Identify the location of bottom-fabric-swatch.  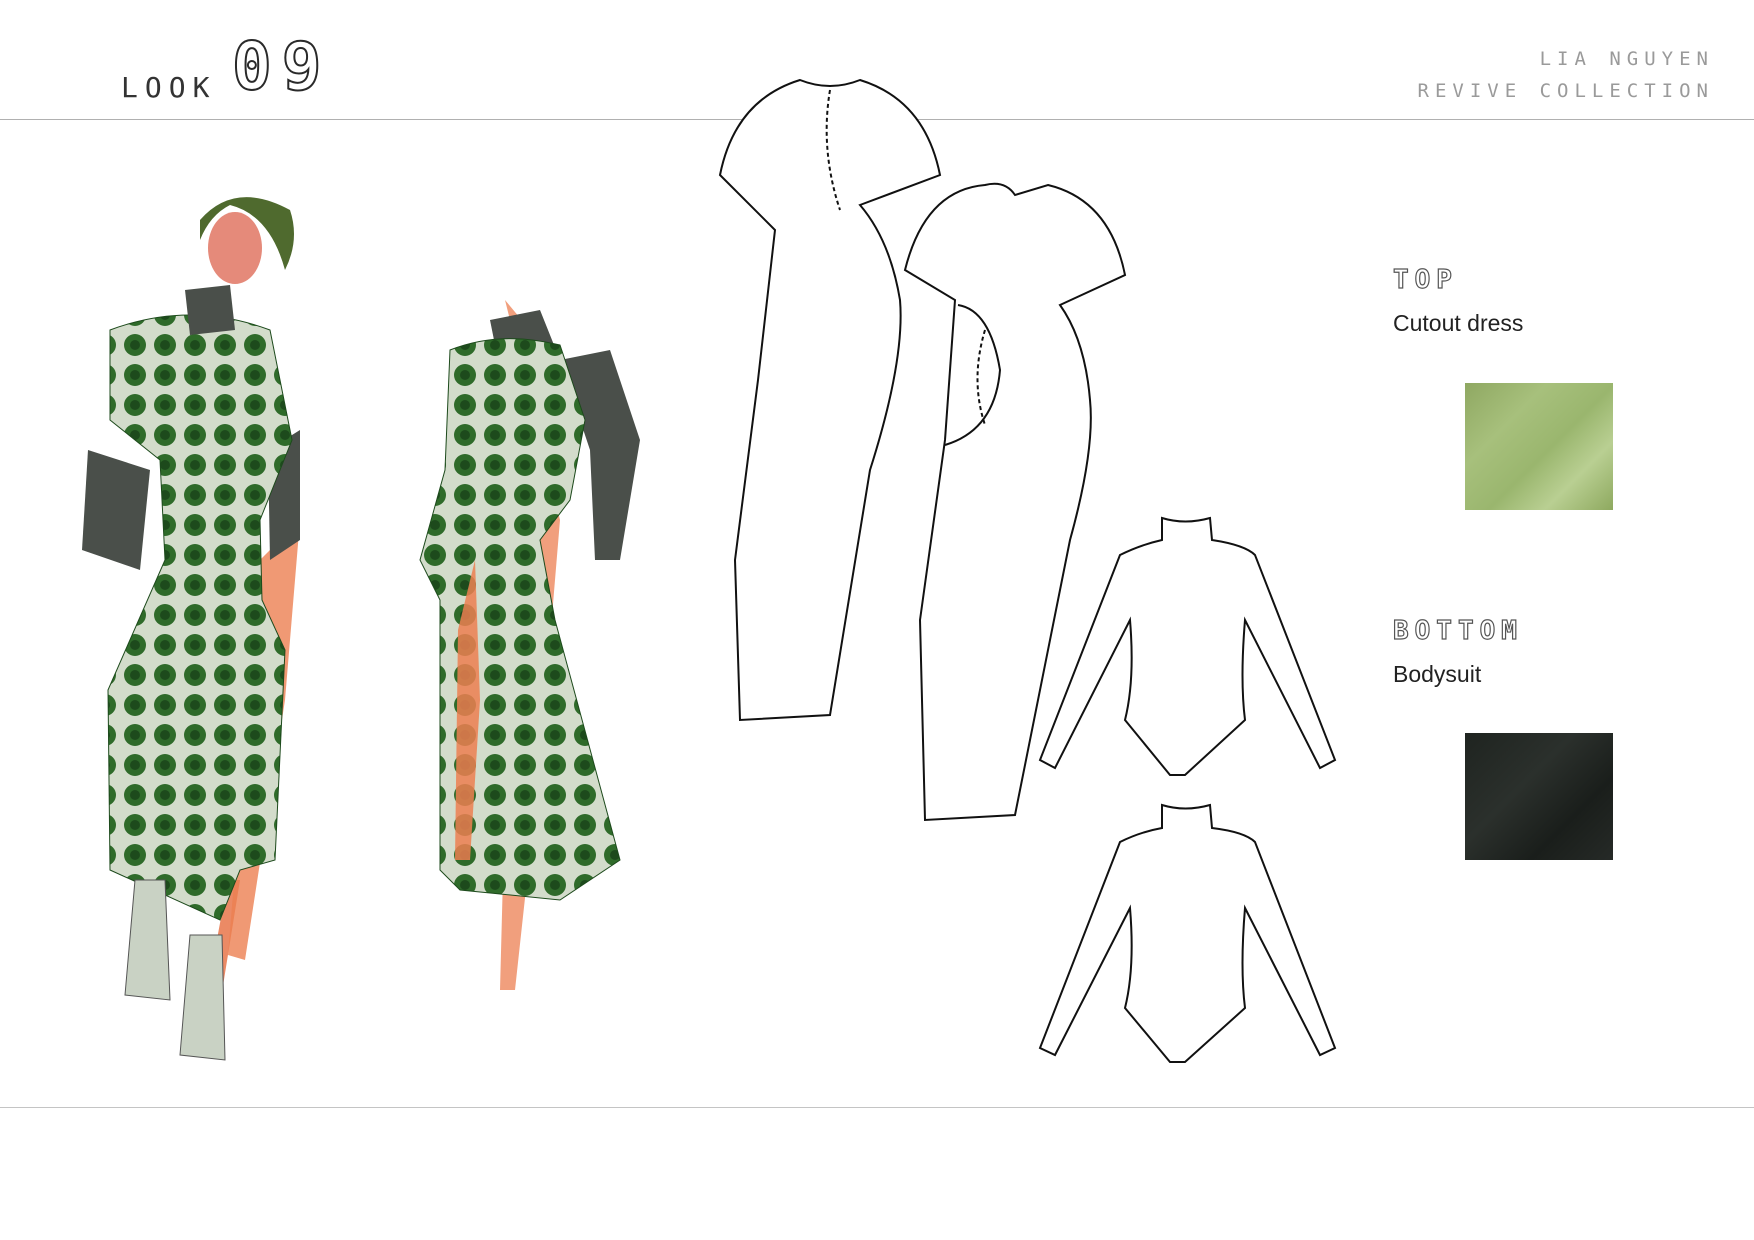
(1539, 796).